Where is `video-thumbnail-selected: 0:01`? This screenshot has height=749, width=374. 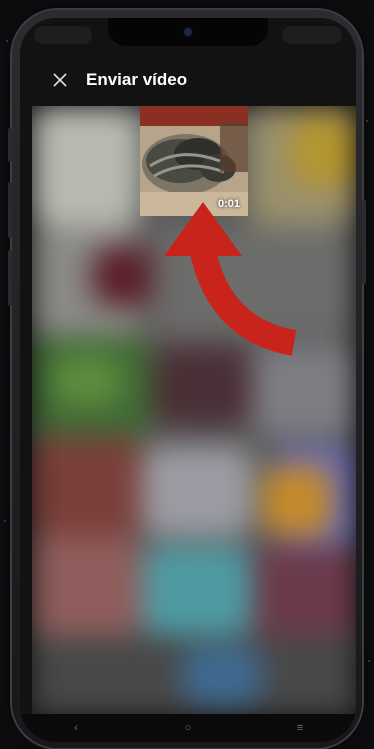 video-thumbnail-selected: 0:01 is located at coordinates (194, 161).